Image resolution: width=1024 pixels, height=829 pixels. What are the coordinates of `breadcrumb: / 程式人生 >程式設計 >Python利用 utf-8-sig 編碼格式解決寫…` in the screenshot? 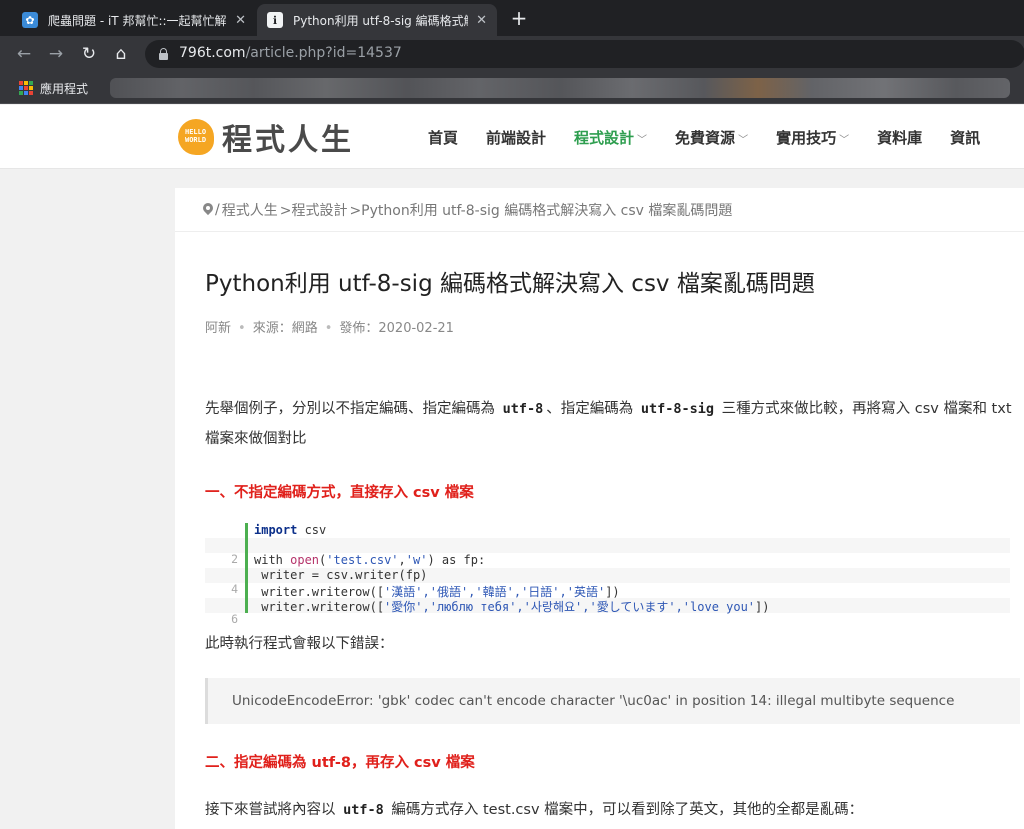 It's located at (599, 210).